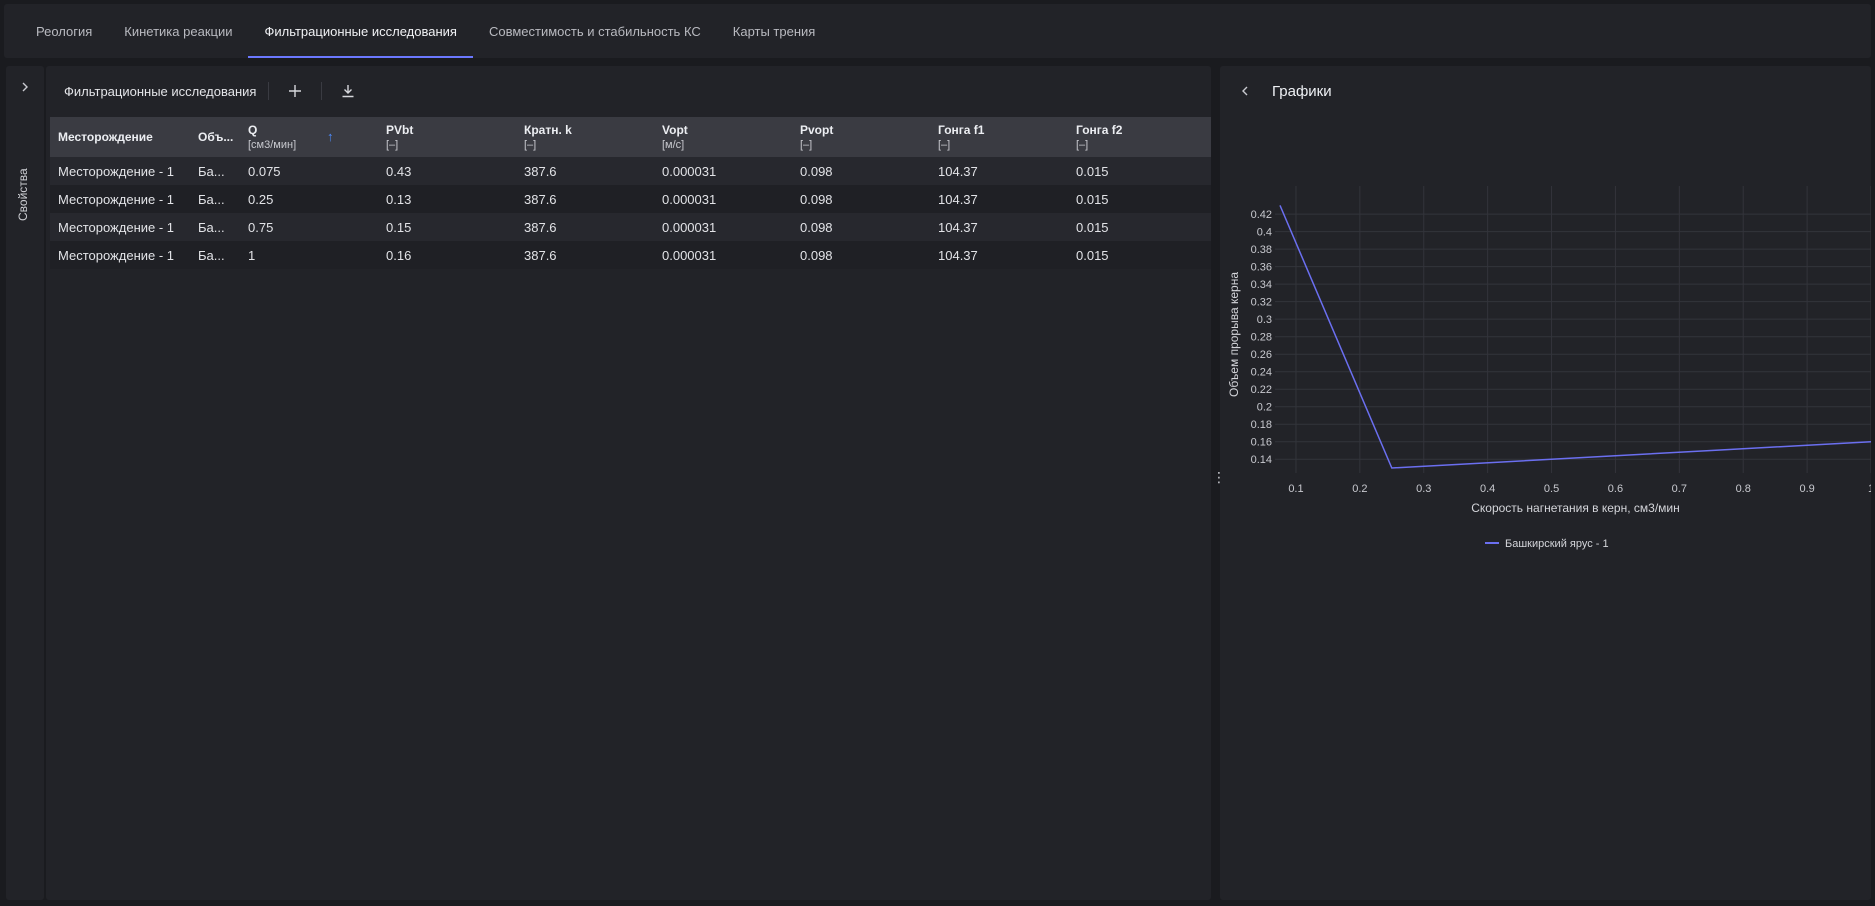  Describe the element at coordinates (1246, 91) in the screenshot. I see `chevron-left-icon` at that location.